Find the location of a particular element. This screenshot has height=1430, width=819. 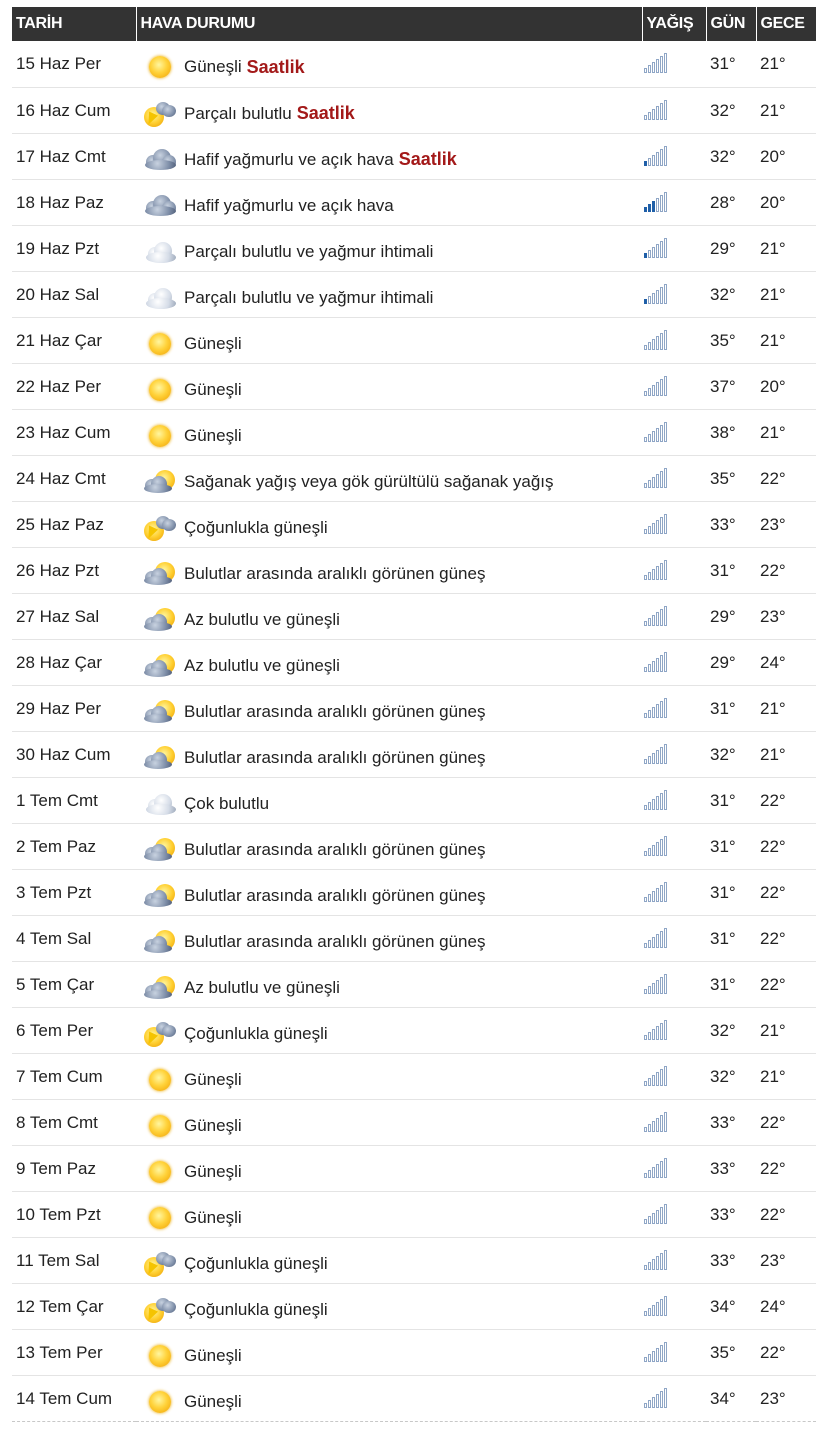

condition-text: Çok bulutlu is located at coordinates (227, 803).